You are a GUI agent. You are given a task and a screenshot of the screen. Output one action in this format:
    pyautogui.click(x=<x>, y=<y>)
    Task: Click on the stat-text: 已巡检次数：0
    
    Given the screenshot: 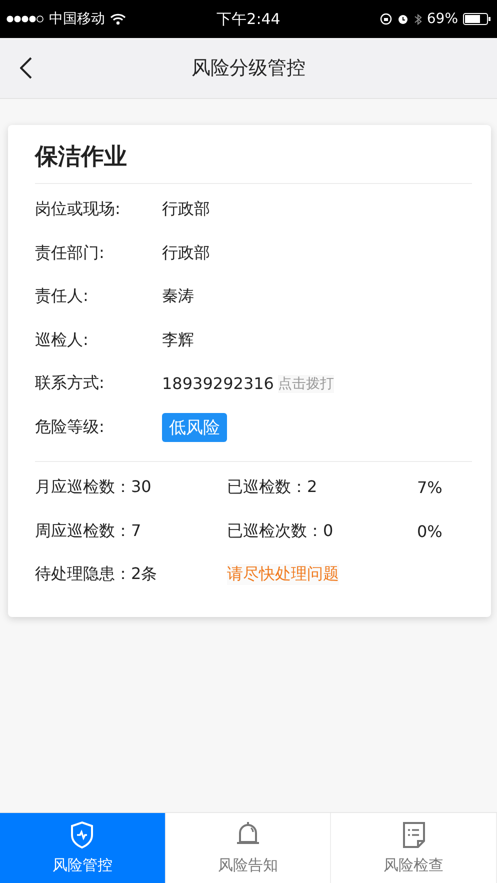 What is the action you would take?
    pyautogui.click(x=280, y=531)
    